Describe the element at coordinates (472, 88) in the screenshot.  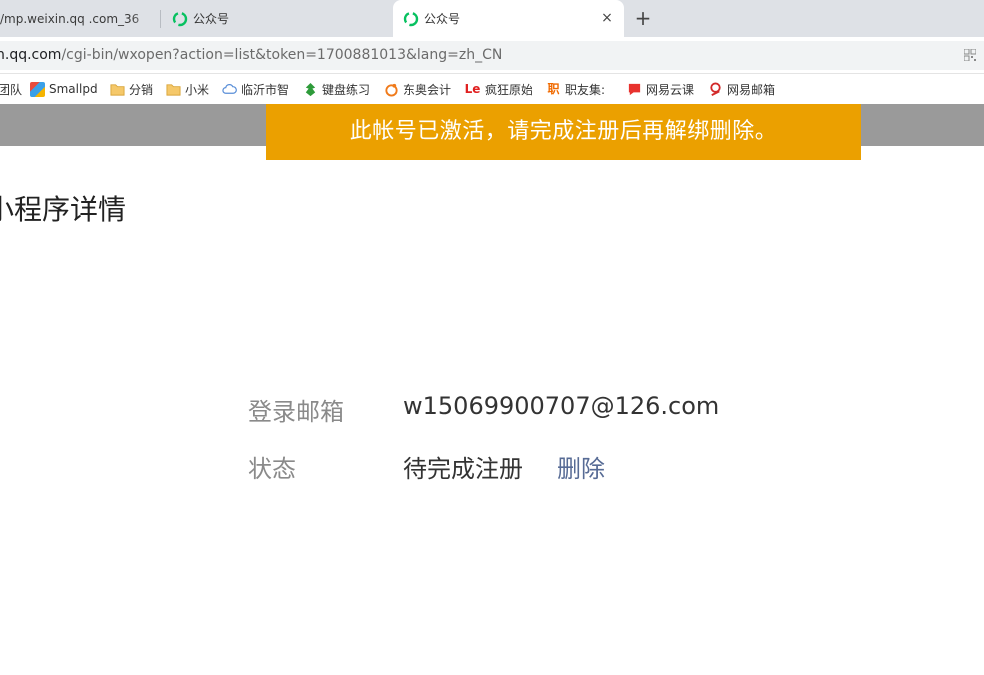
I see `le-icon: Le` at that location.